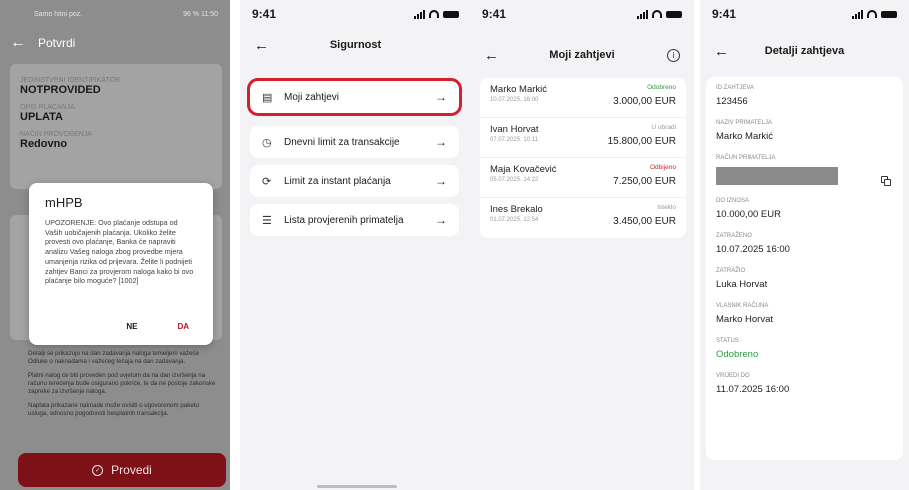 This screenshot has width=909, height=490. Describe the element at coordinates (267, 97) in the screenshot. I see `document-icon: ▤` at that location.